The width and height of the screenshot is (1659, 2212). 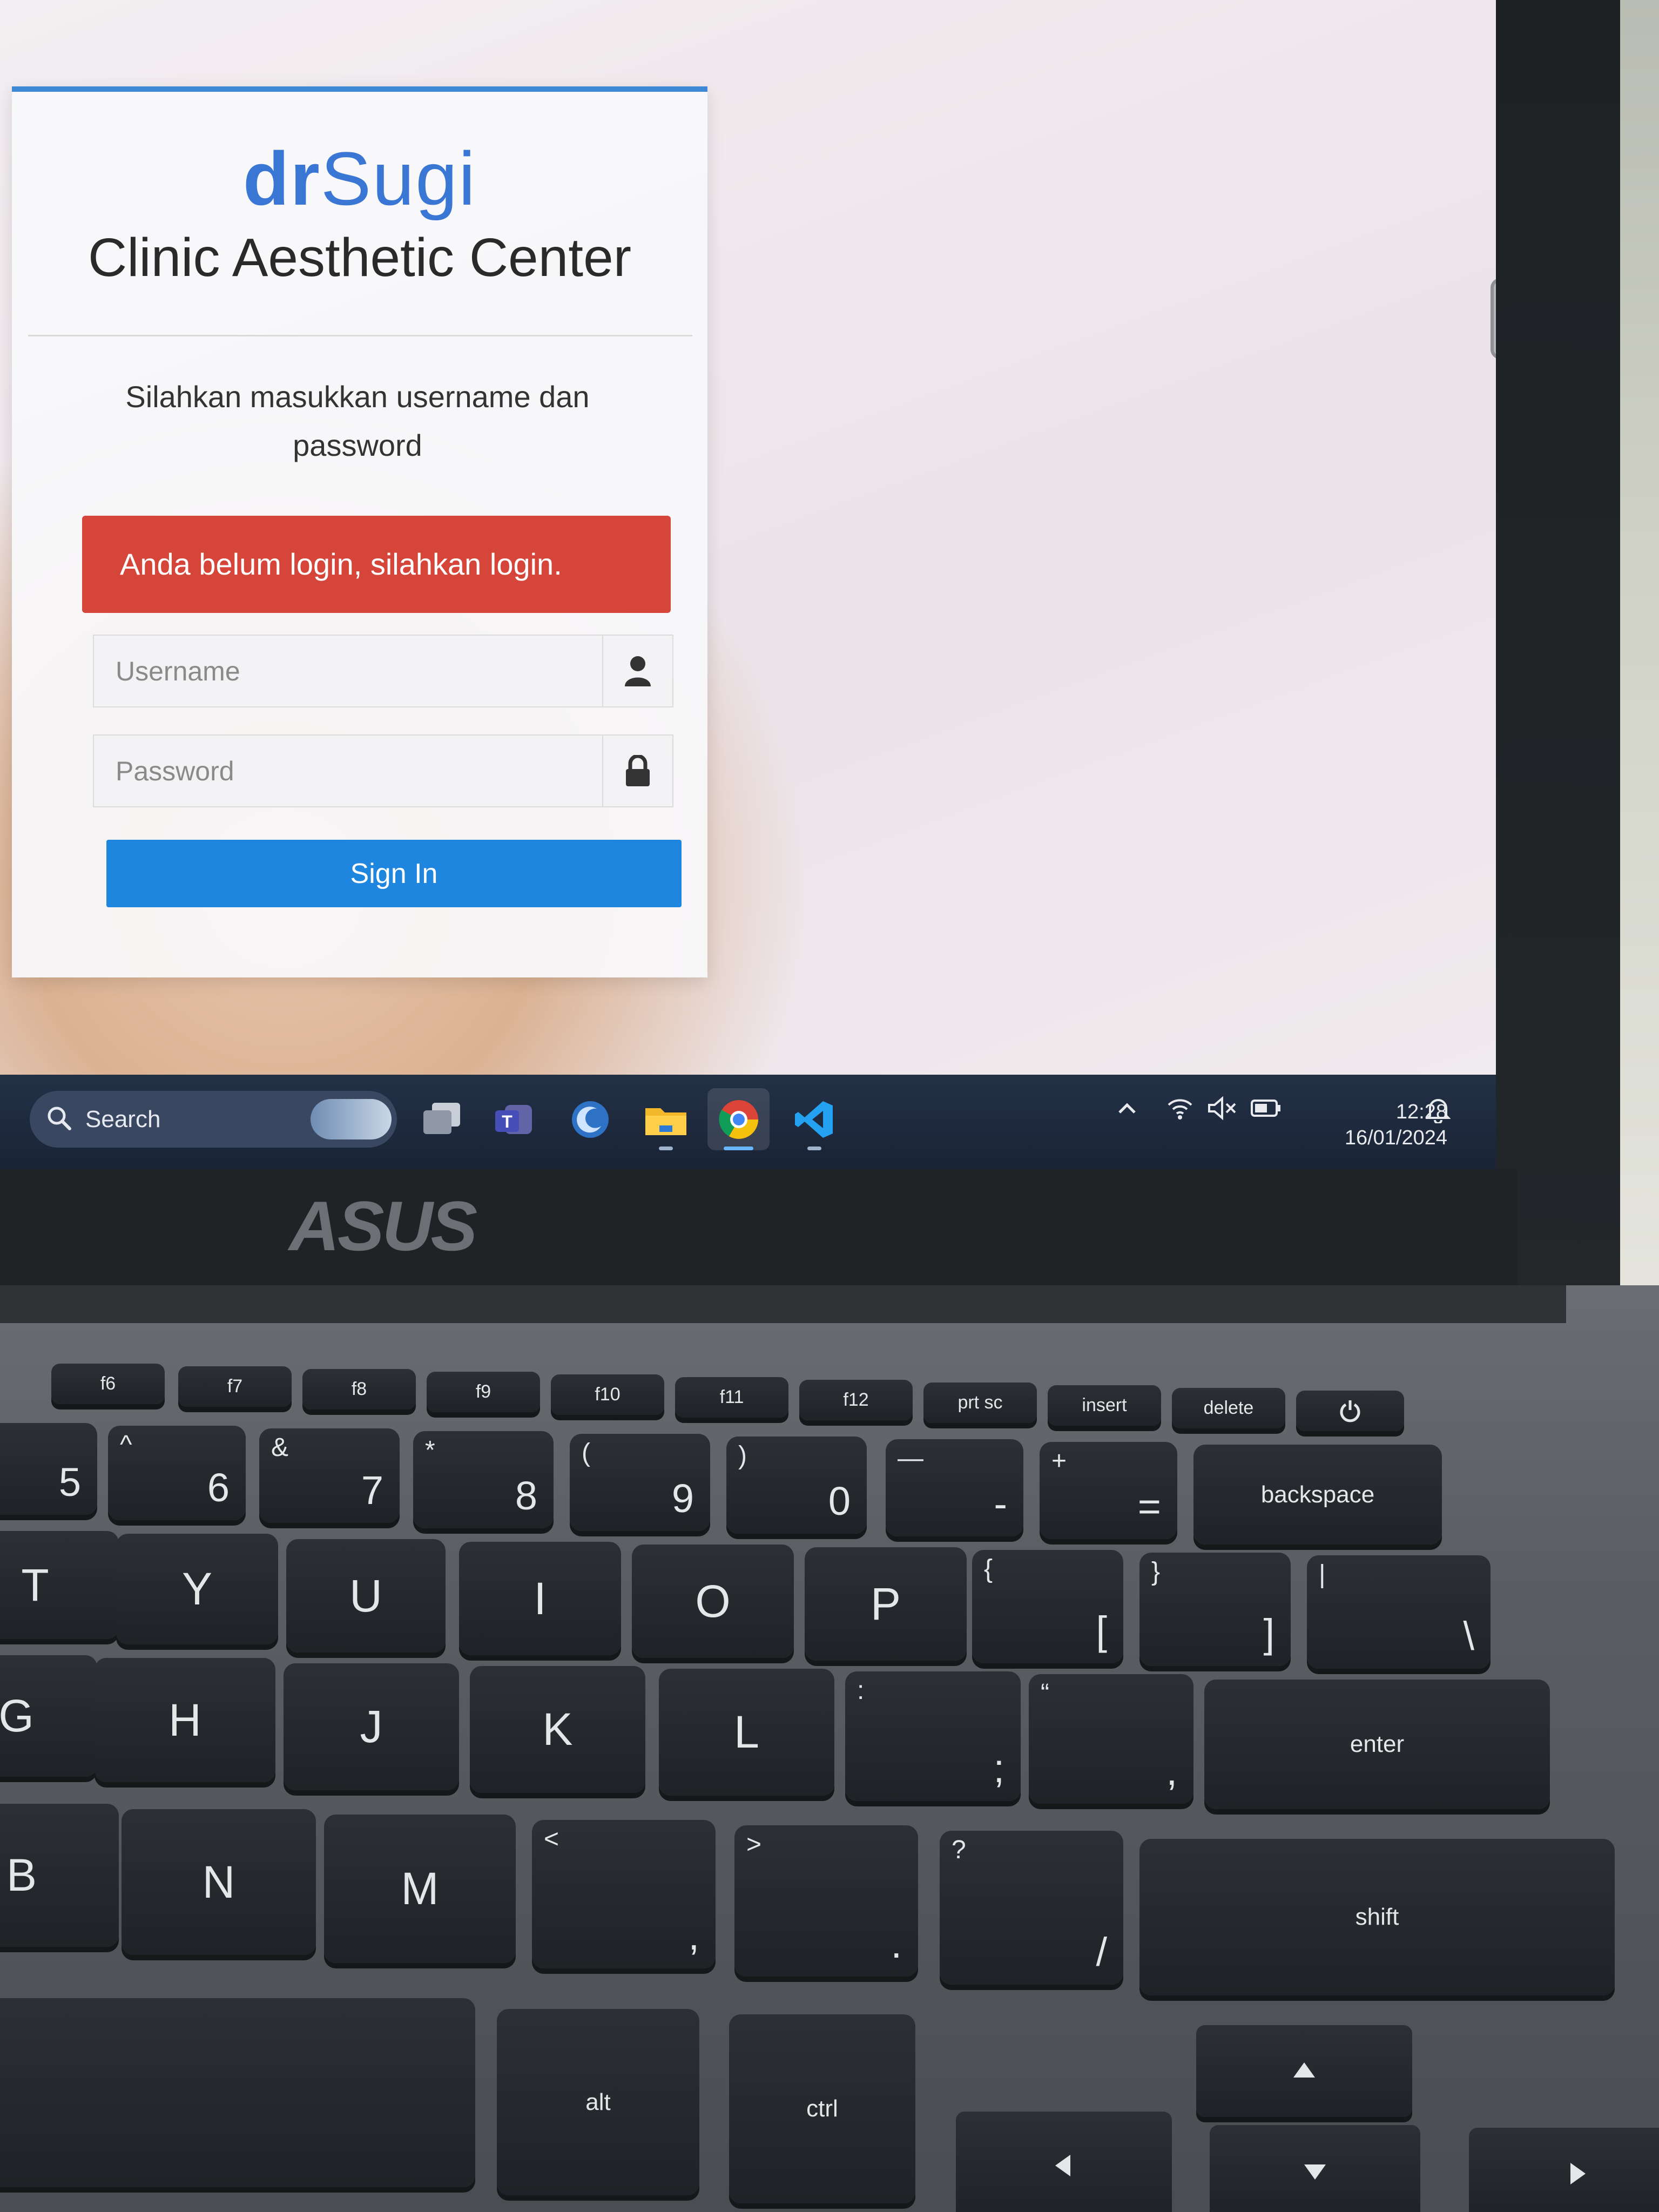 I want to click on brand-logo: drSugi, so click(x=359, y=178).